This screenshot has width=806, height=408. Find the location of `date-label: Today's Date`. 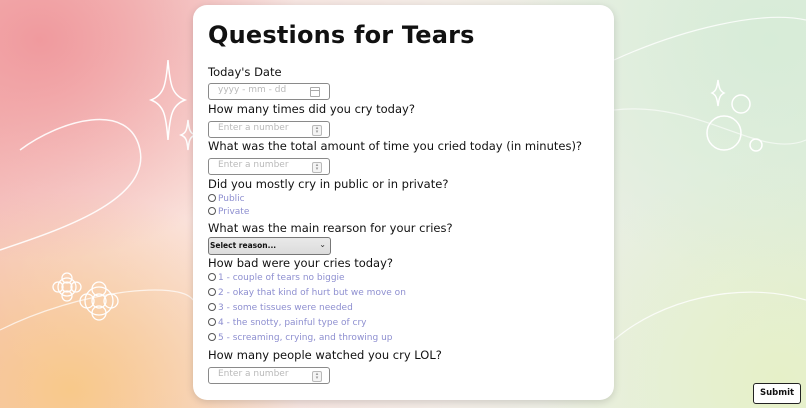

date-label: Today's Date is located at coordinates (245, 72).